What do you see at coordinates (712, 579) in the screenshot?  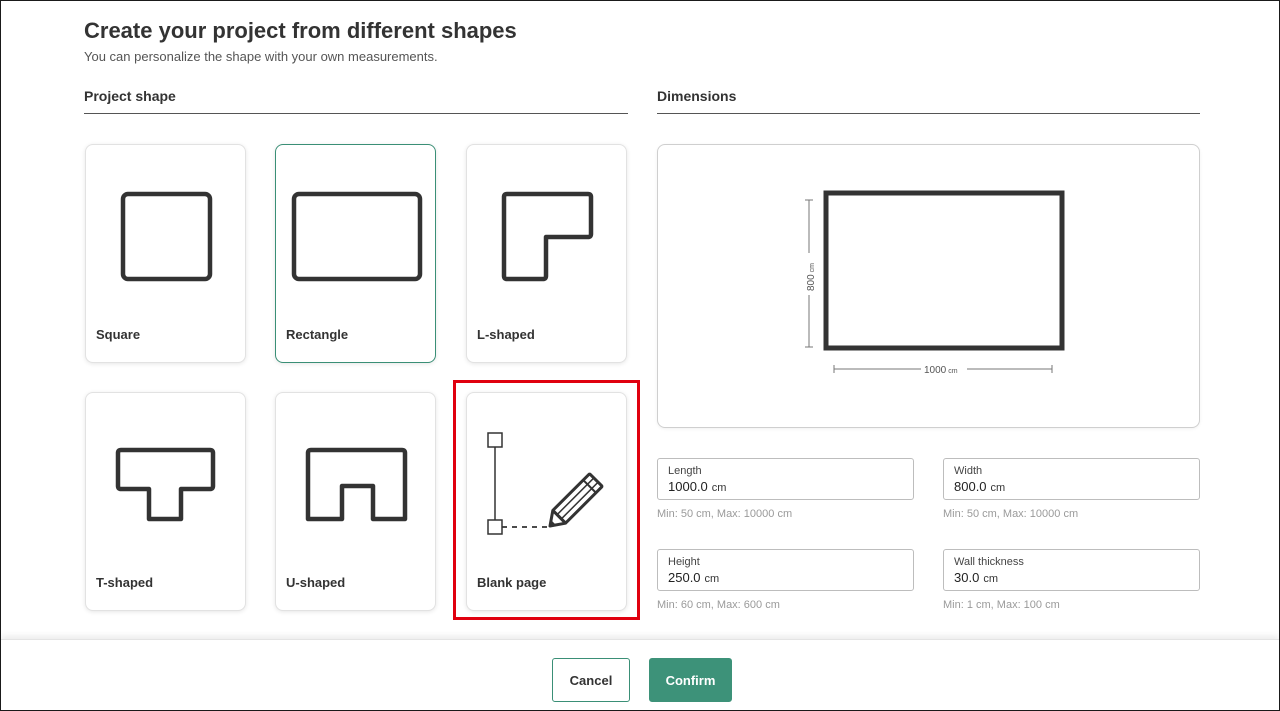 I see `height-unit: cm` at bounding box center [712, 579].